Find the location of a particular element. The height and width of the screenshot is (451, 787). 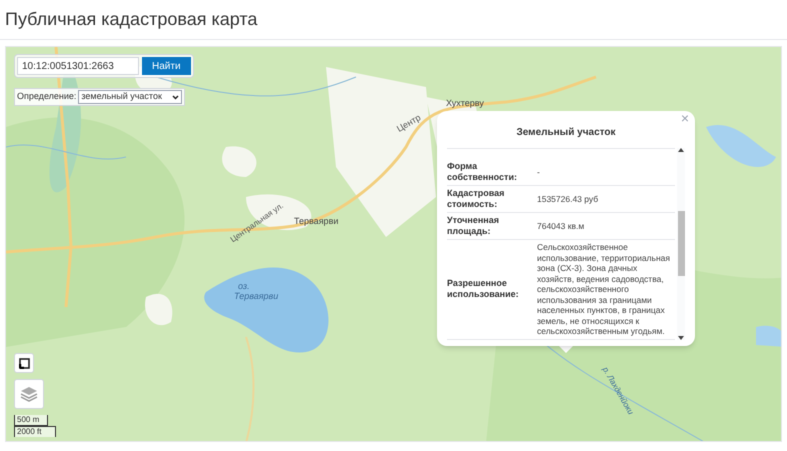

page-title: Публичная кадастровая карта is located at coordinates (131, 19).